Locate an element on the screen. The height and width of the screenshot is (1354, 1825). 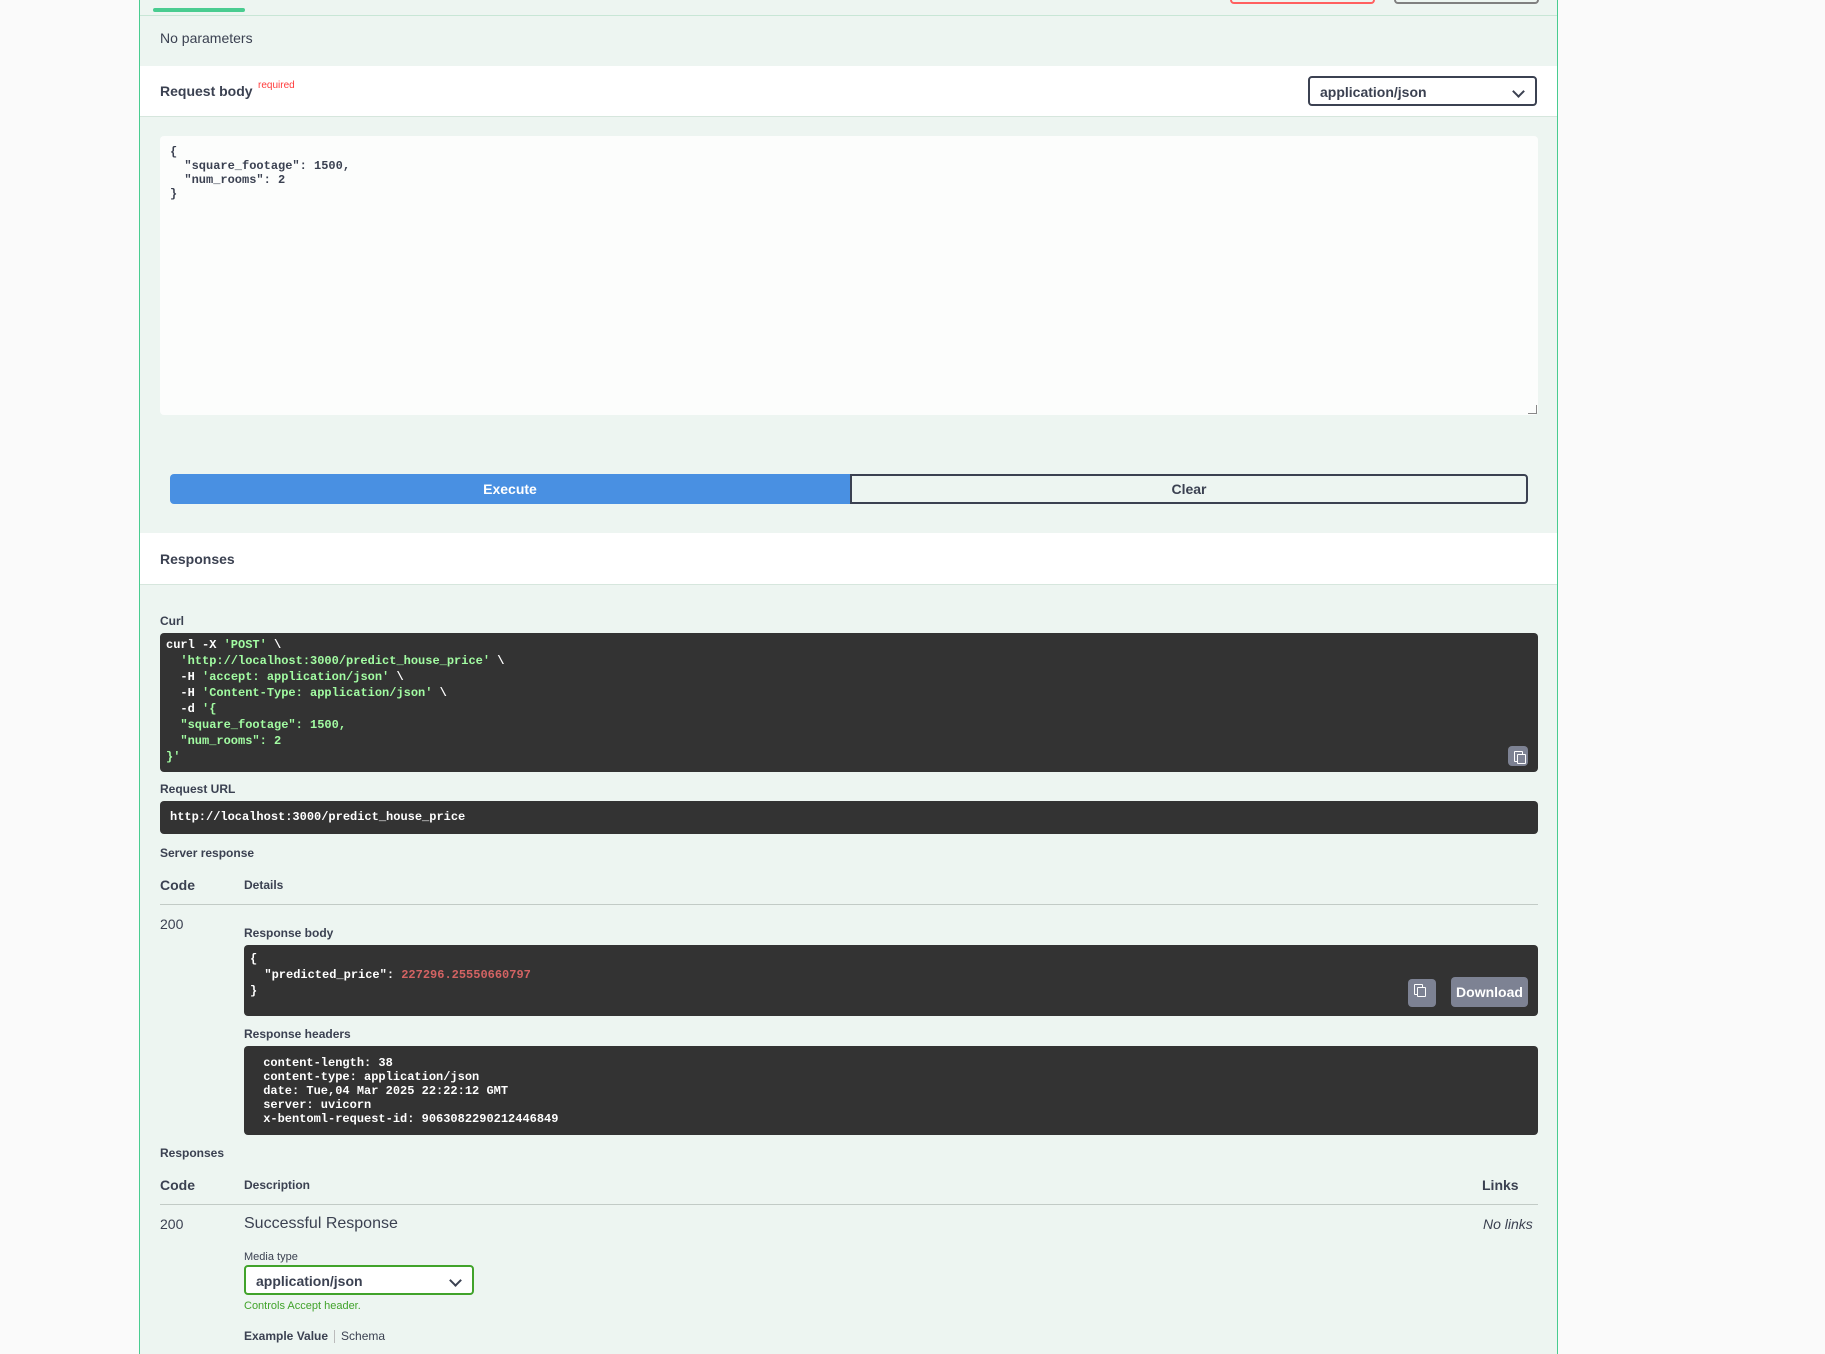
response-headers-label: Response headers is located at coordinates (297, 1034).